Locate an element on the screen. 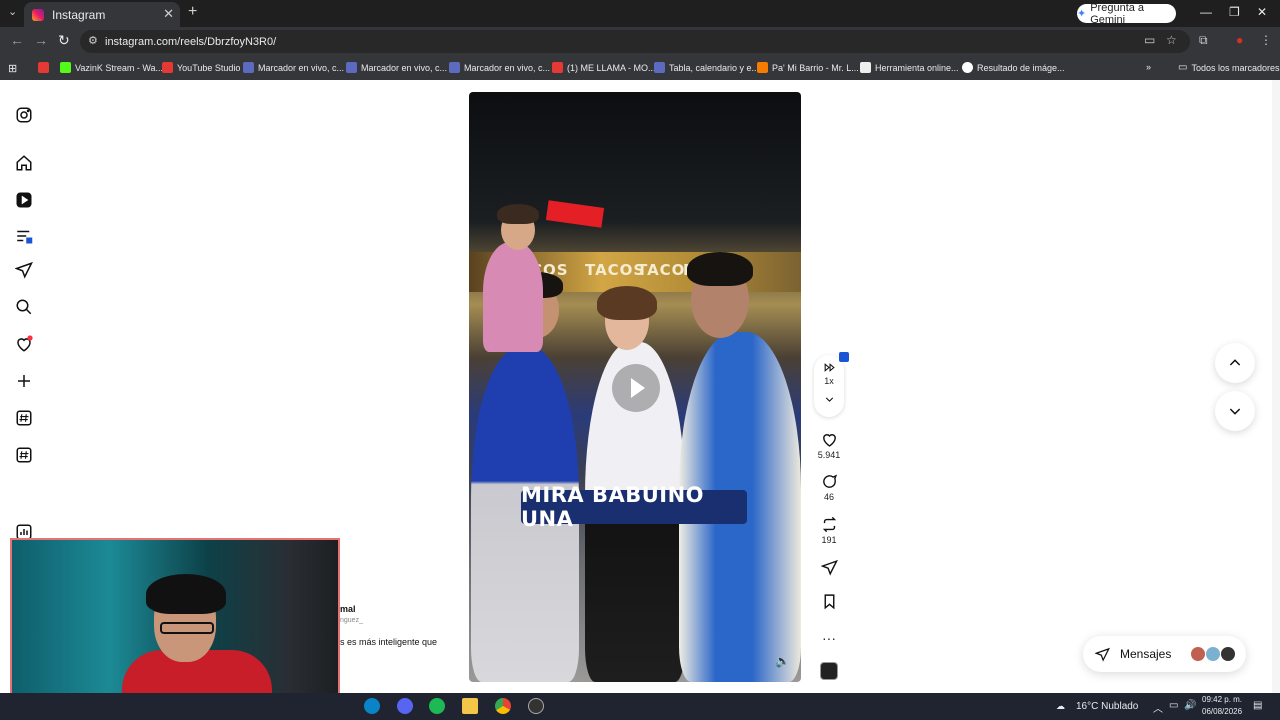 The width and height of the screenshot is (1280, 720). profile-icon: ● is located at coordinates (1239, 40).